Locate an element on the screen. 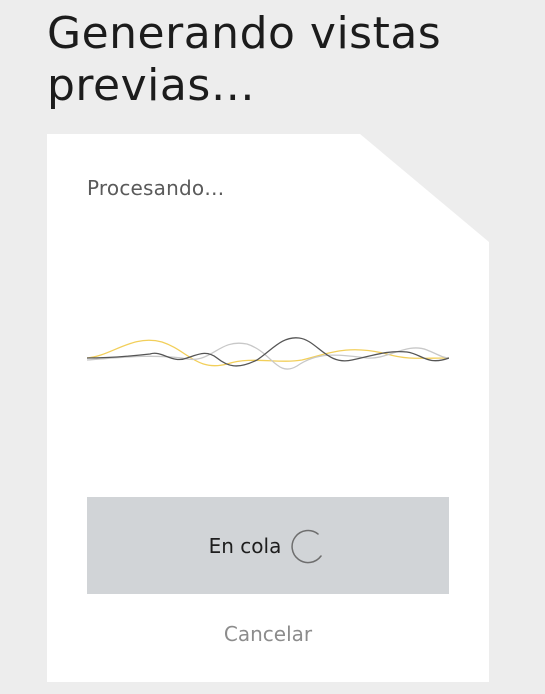 Image resolution: width=545 pixels, height=694 pixels. audio-waveform-icon is located at coordinates (268, 353).